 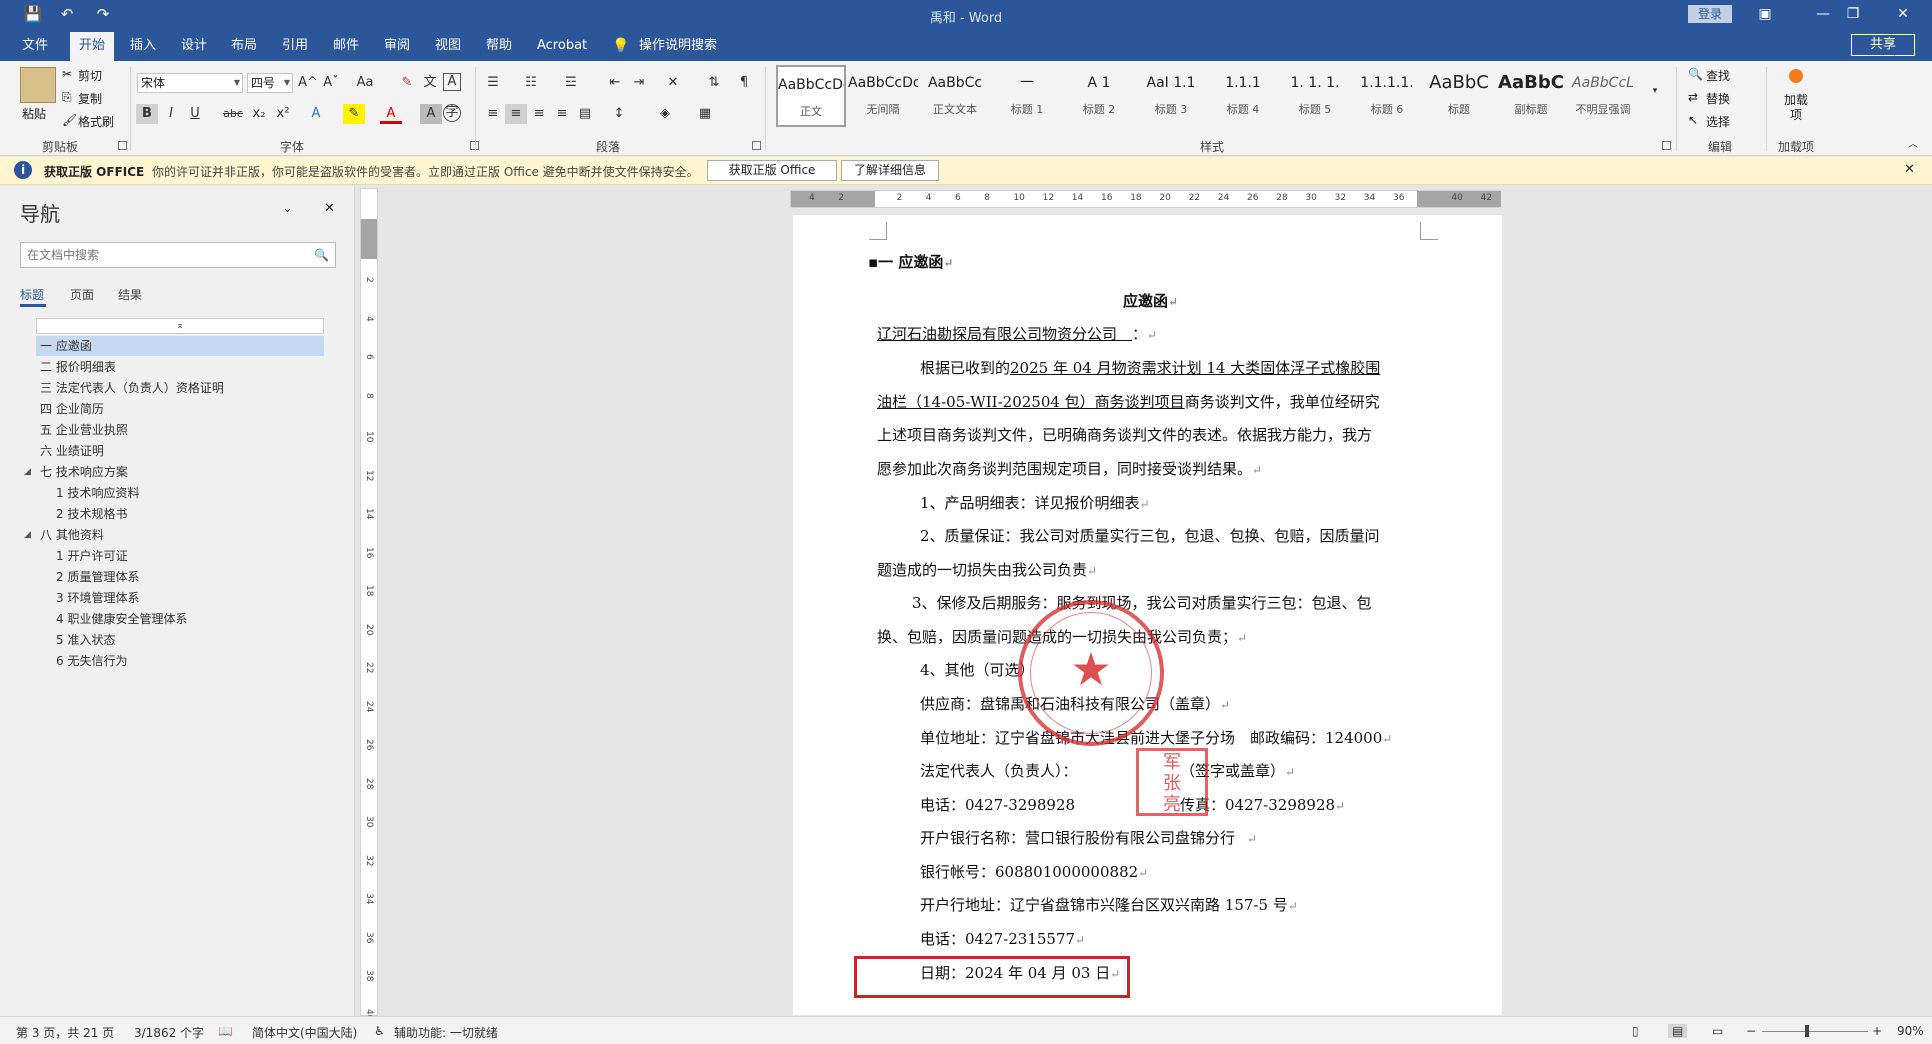 I want to click on collapse-ribbon-icon: ︿, so click(x=1913, y=145).